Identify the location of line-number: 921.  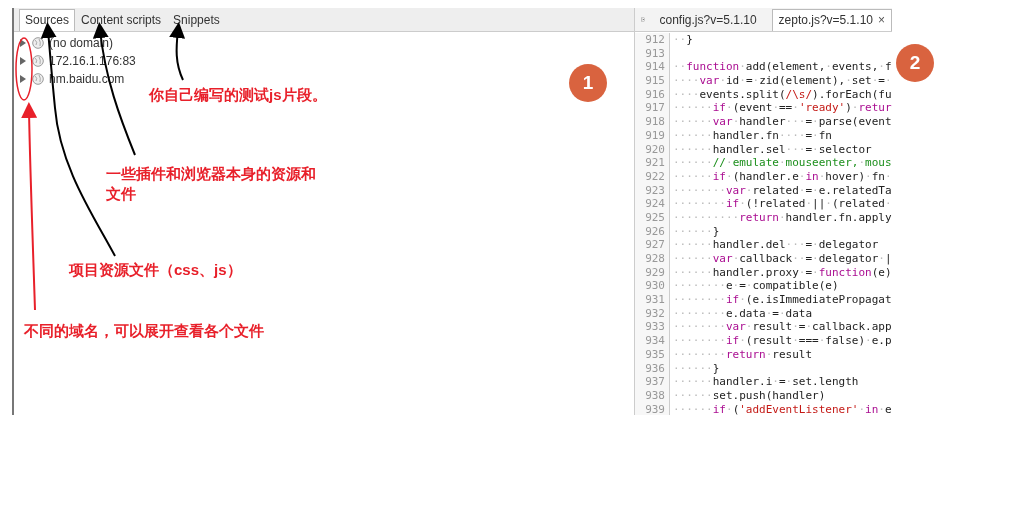
(652, 163).